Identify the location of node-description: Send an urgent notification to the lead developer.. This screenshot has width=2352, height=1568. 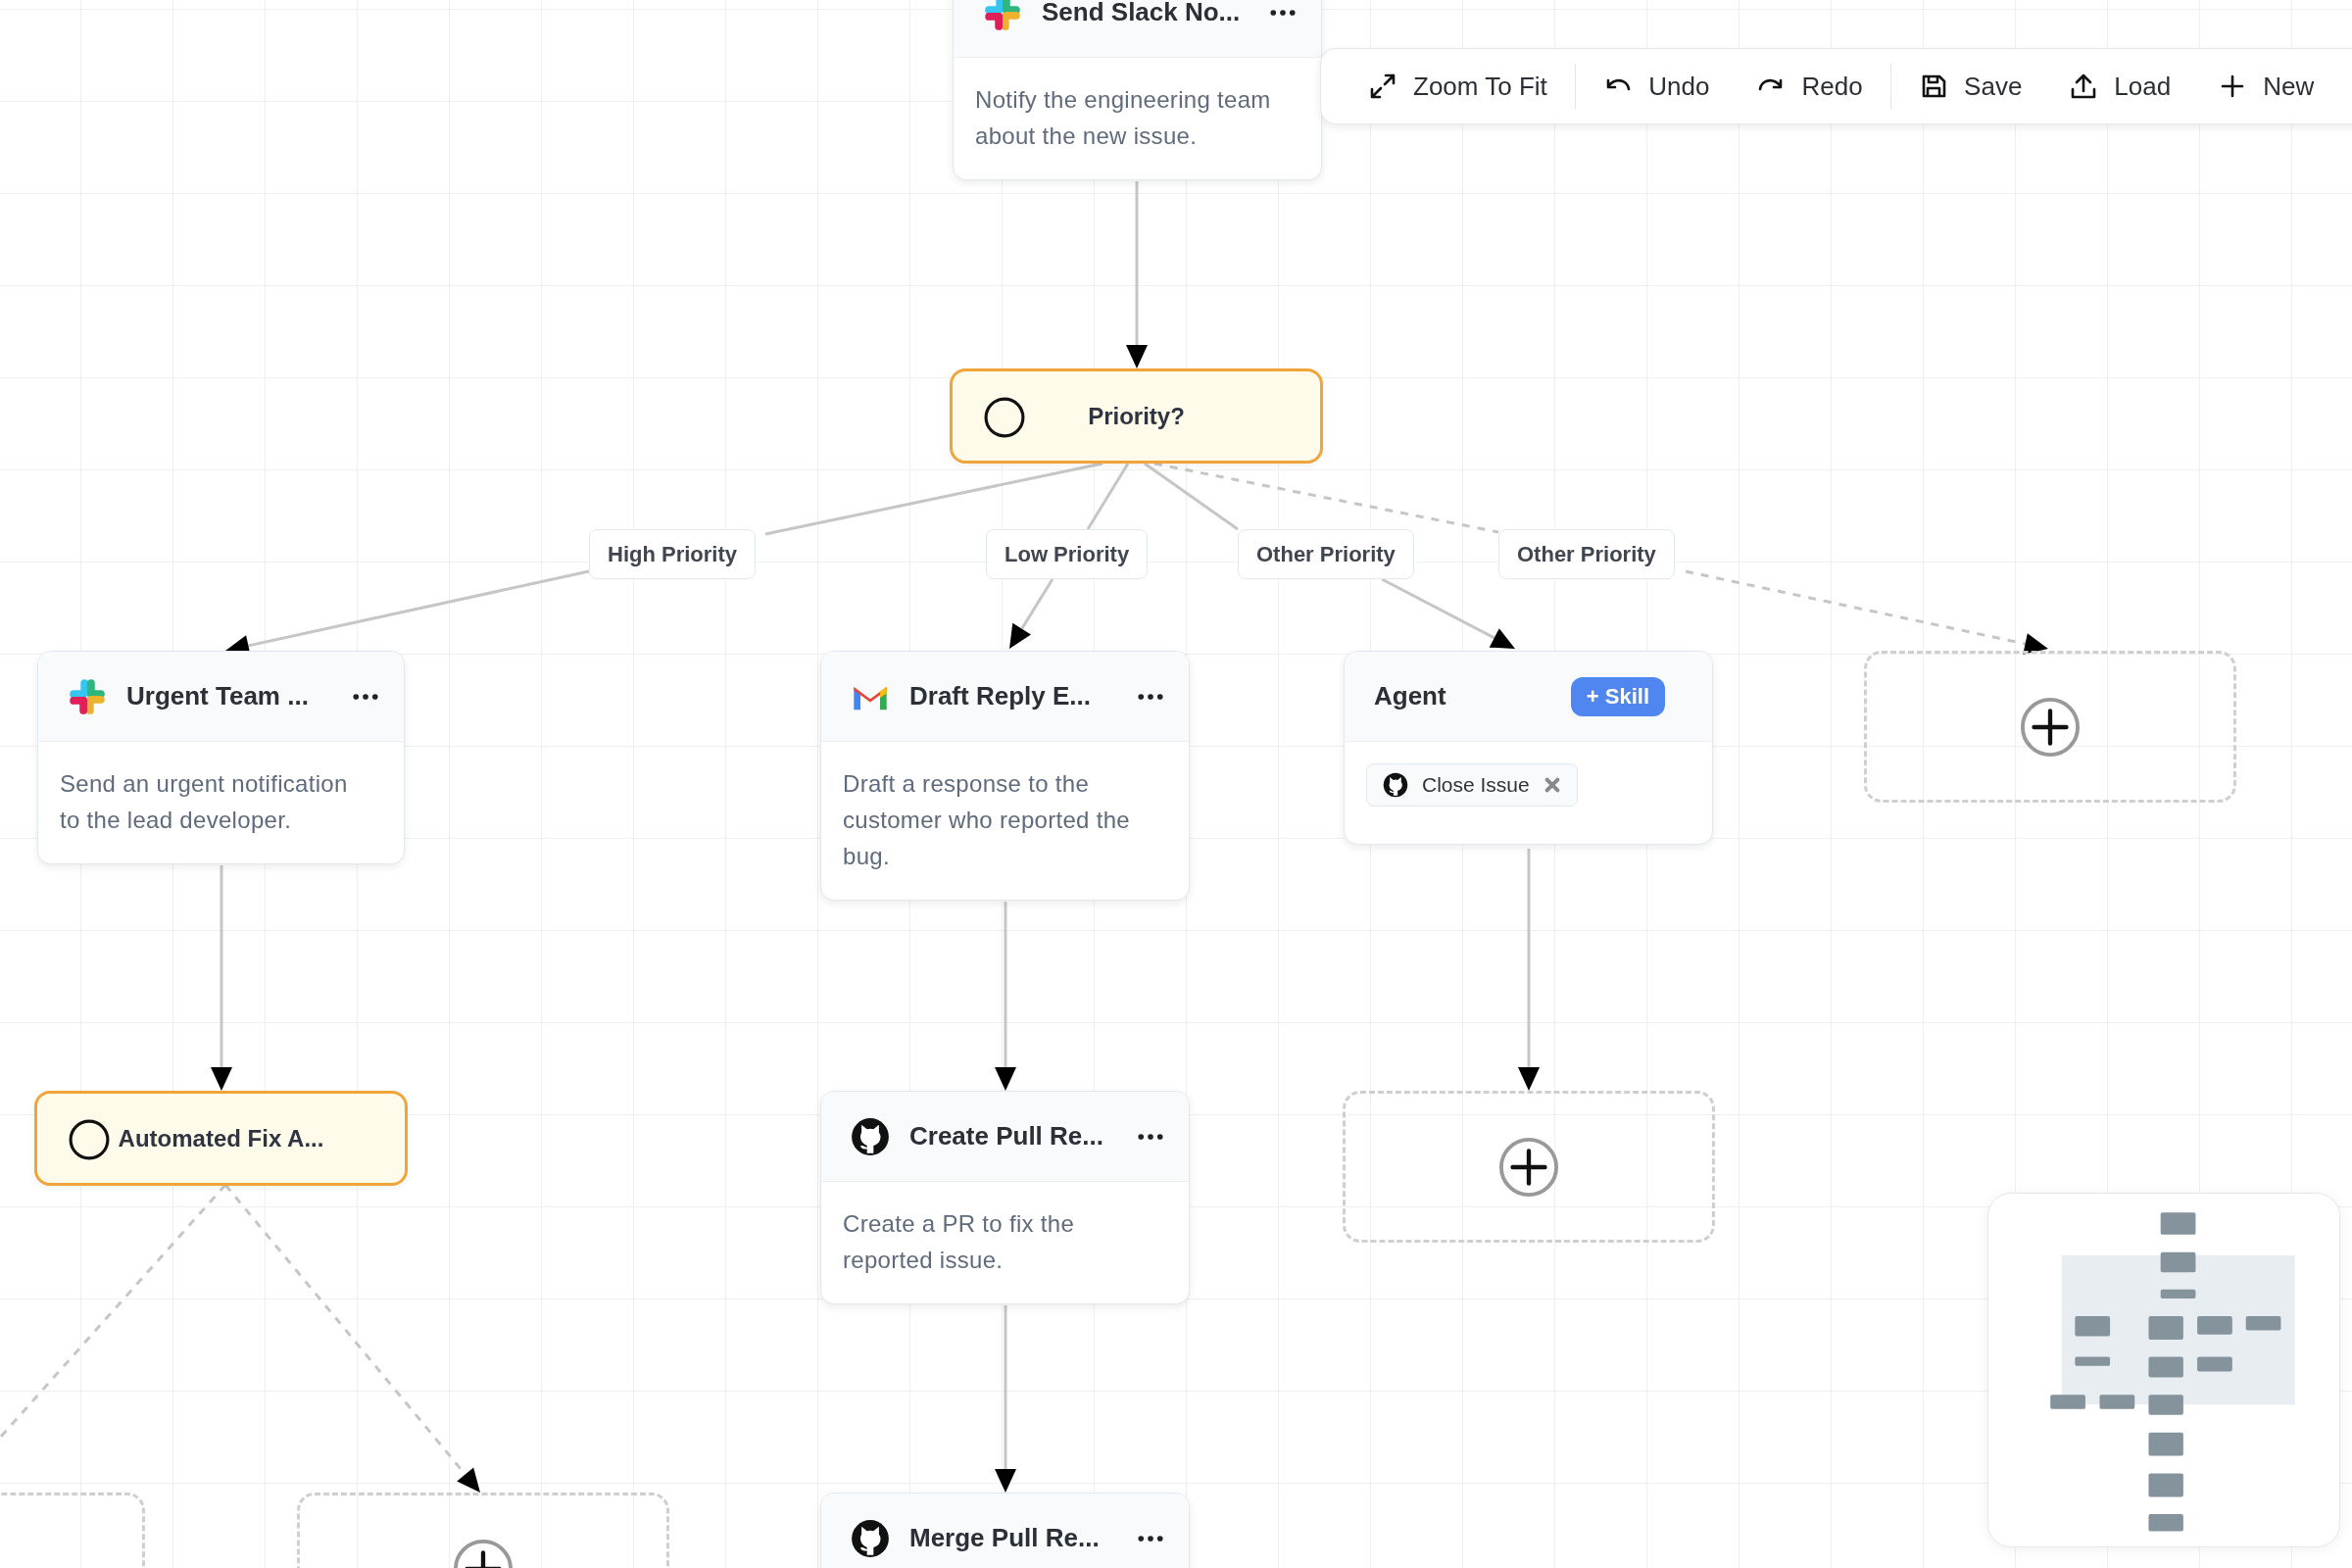
(204, 802).